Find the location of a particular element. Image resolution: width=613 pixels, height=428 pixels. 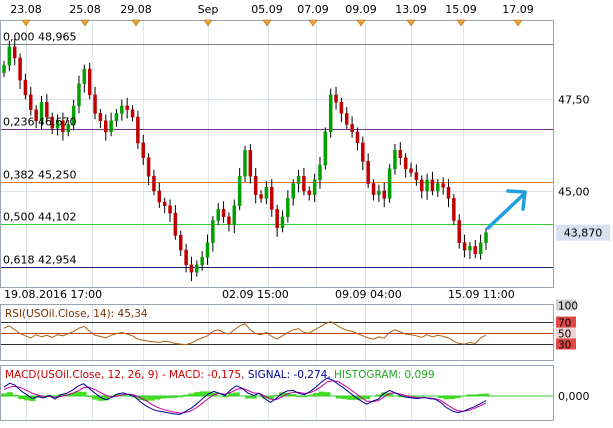

price-tick-label: 45,00 is located at coordinates (574, 192).